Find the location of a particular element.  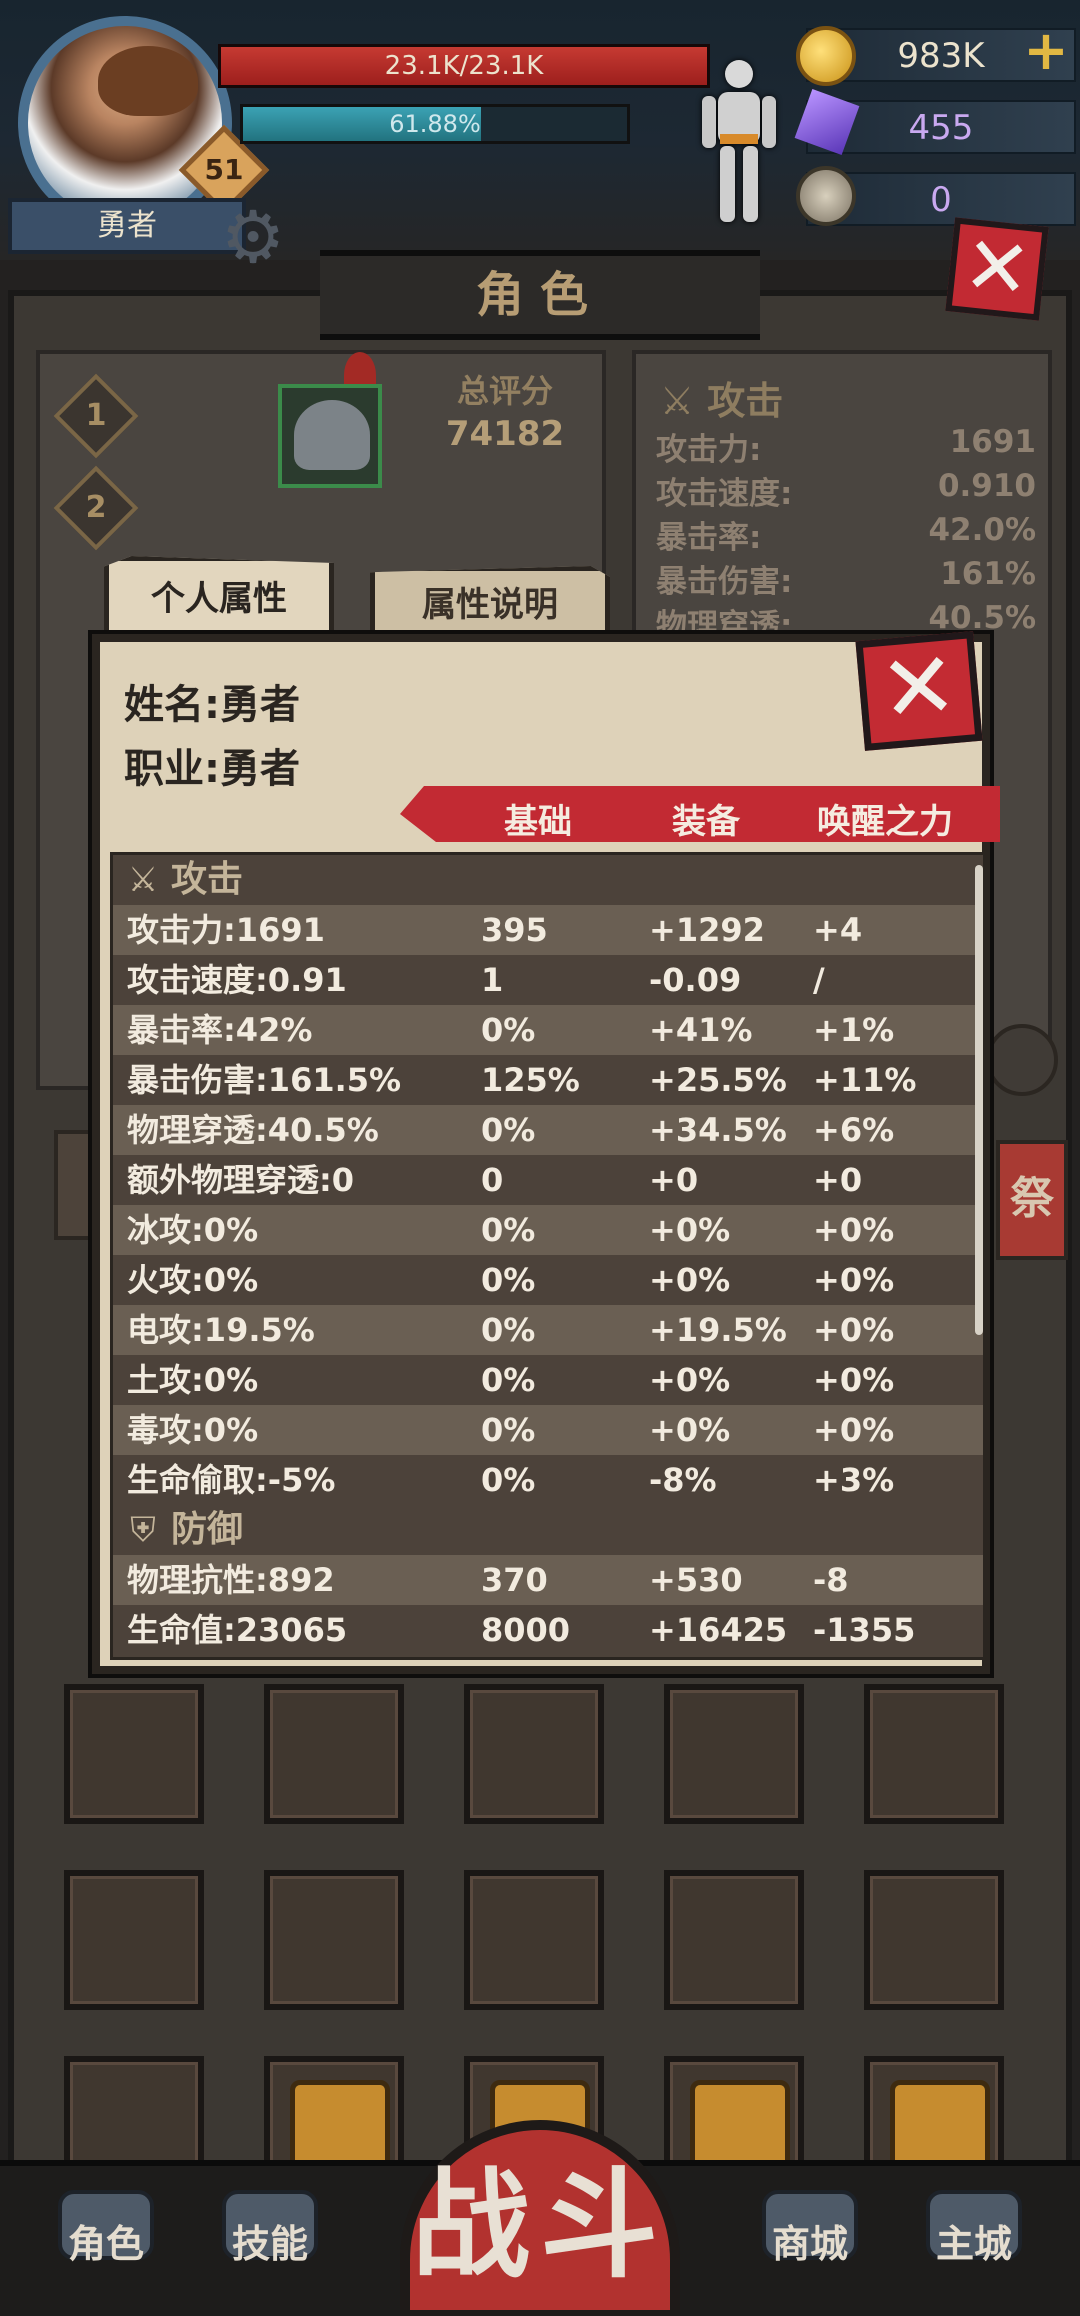

equip-cell: +34.5% is located at coordinates (718, 1130).